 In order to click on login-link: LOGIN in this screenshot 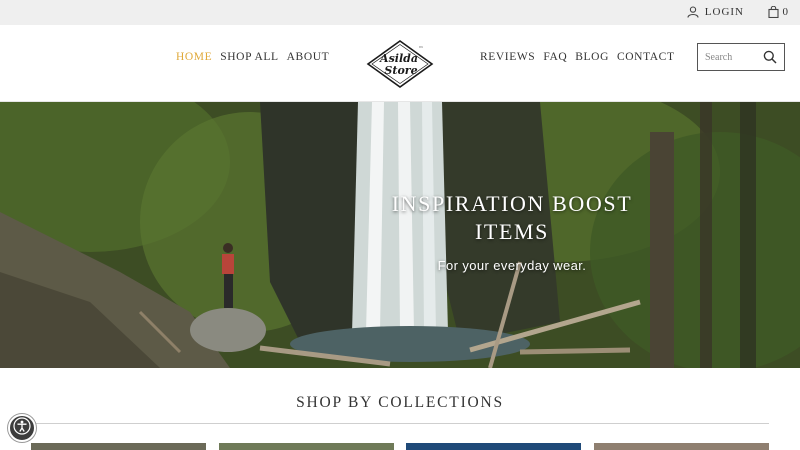, I will do `click(715, 12)`.